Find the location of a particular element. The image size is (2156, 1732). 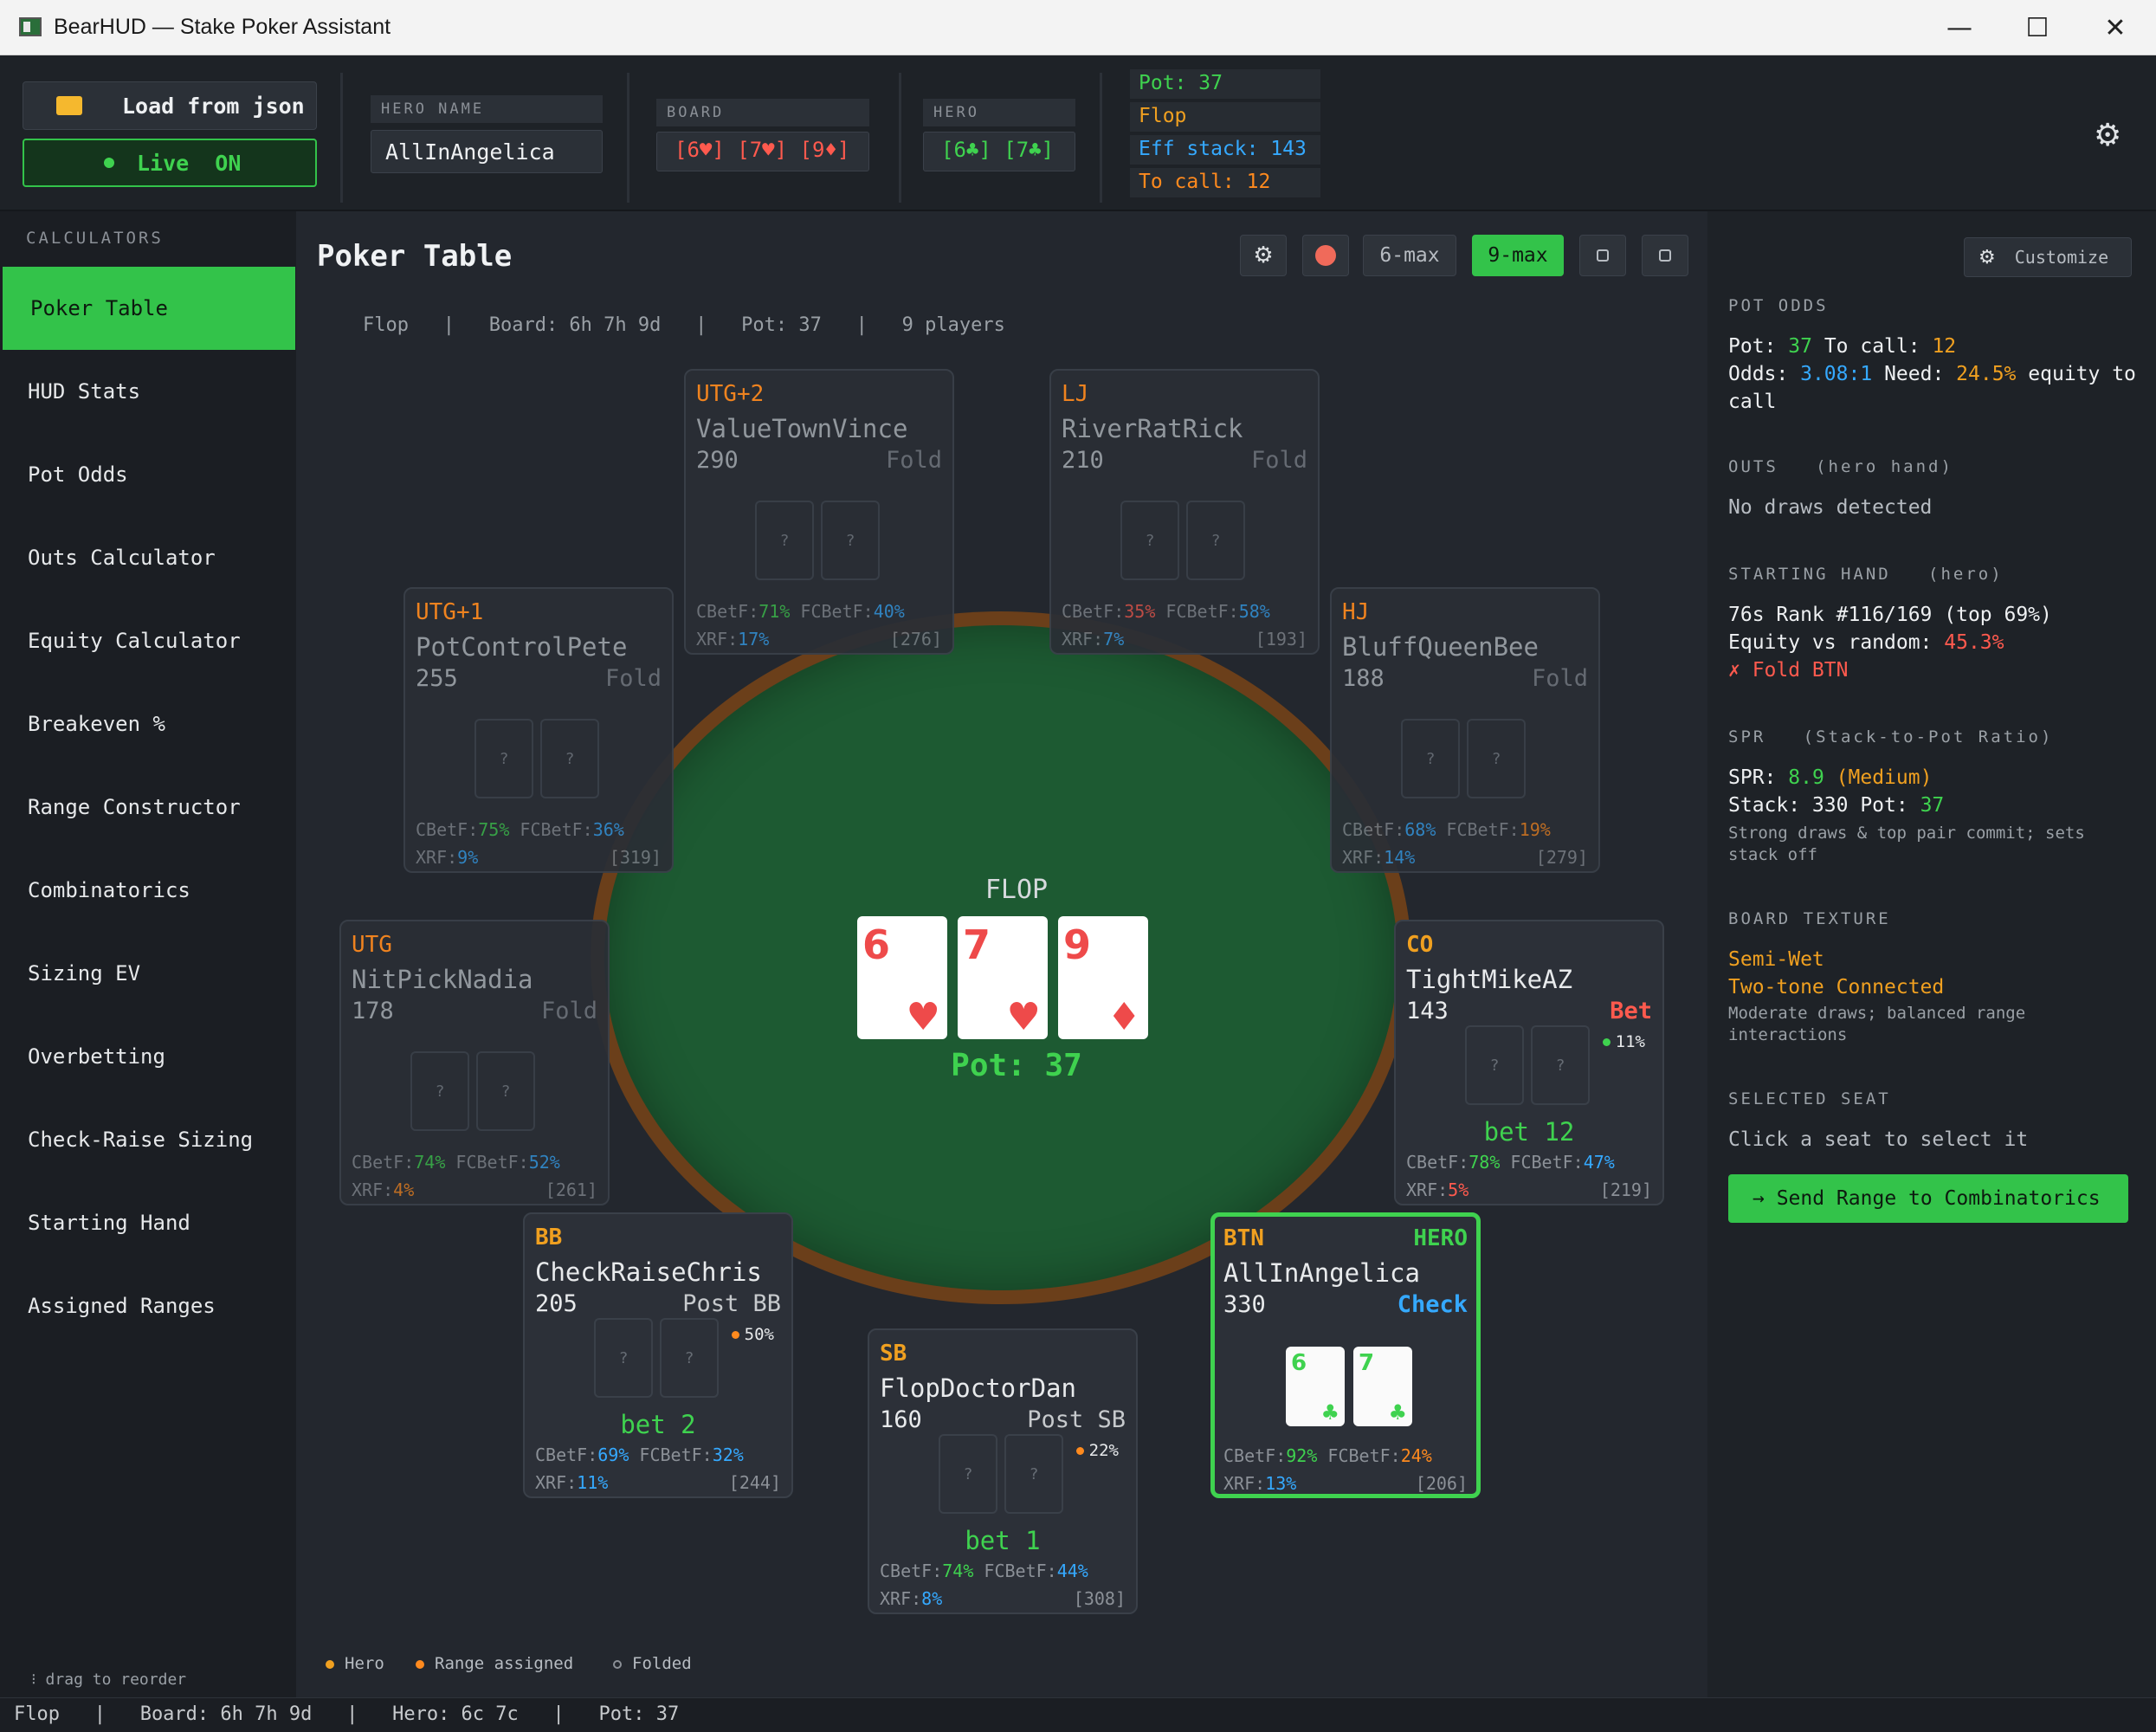

undo-icon is located at coordinates (1603, 255).